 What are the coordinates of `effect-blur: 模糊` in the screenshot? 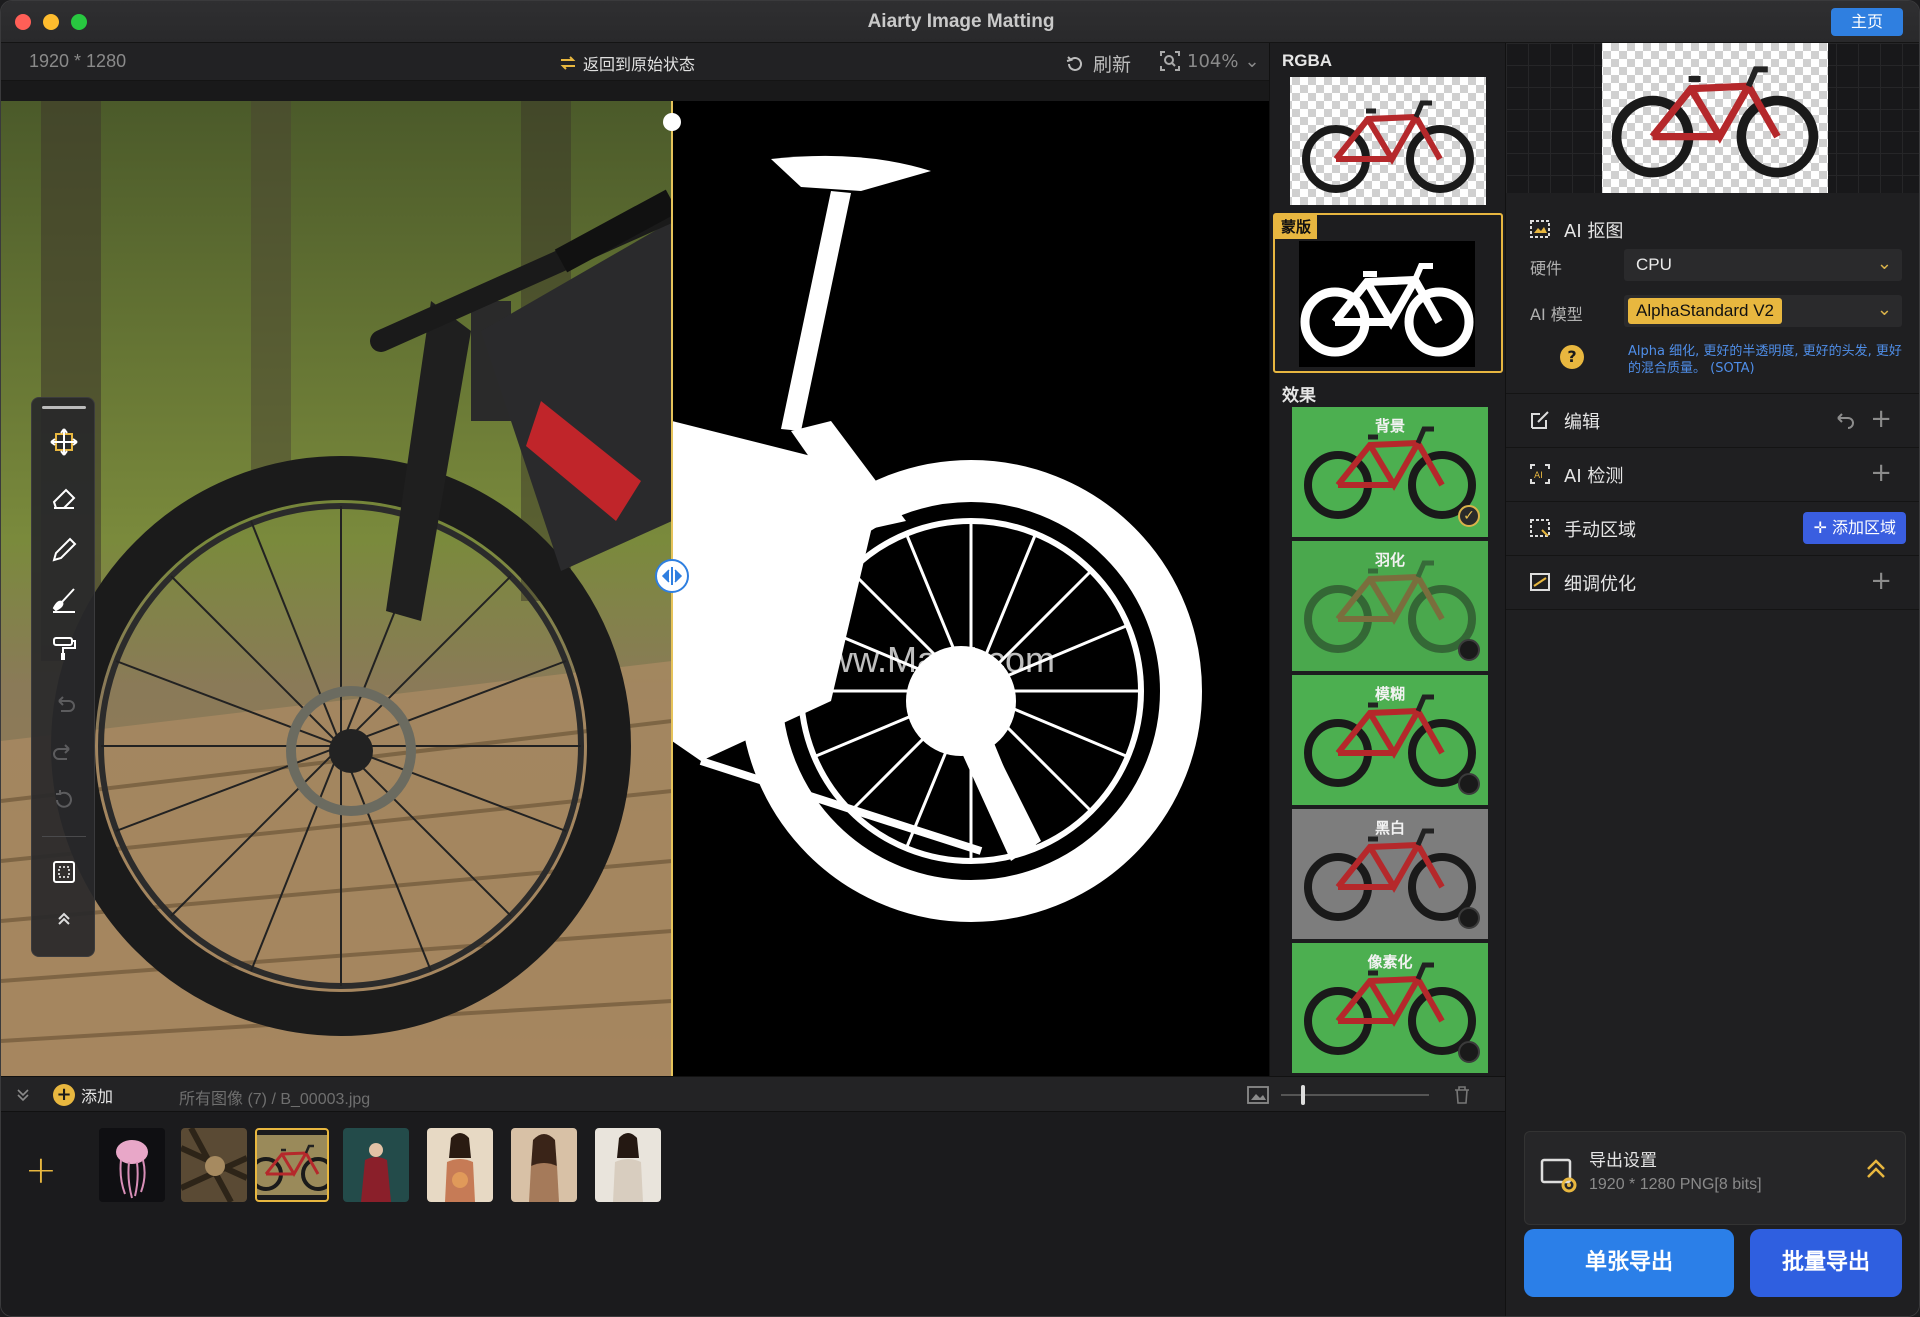 It's located at (1390, 740).